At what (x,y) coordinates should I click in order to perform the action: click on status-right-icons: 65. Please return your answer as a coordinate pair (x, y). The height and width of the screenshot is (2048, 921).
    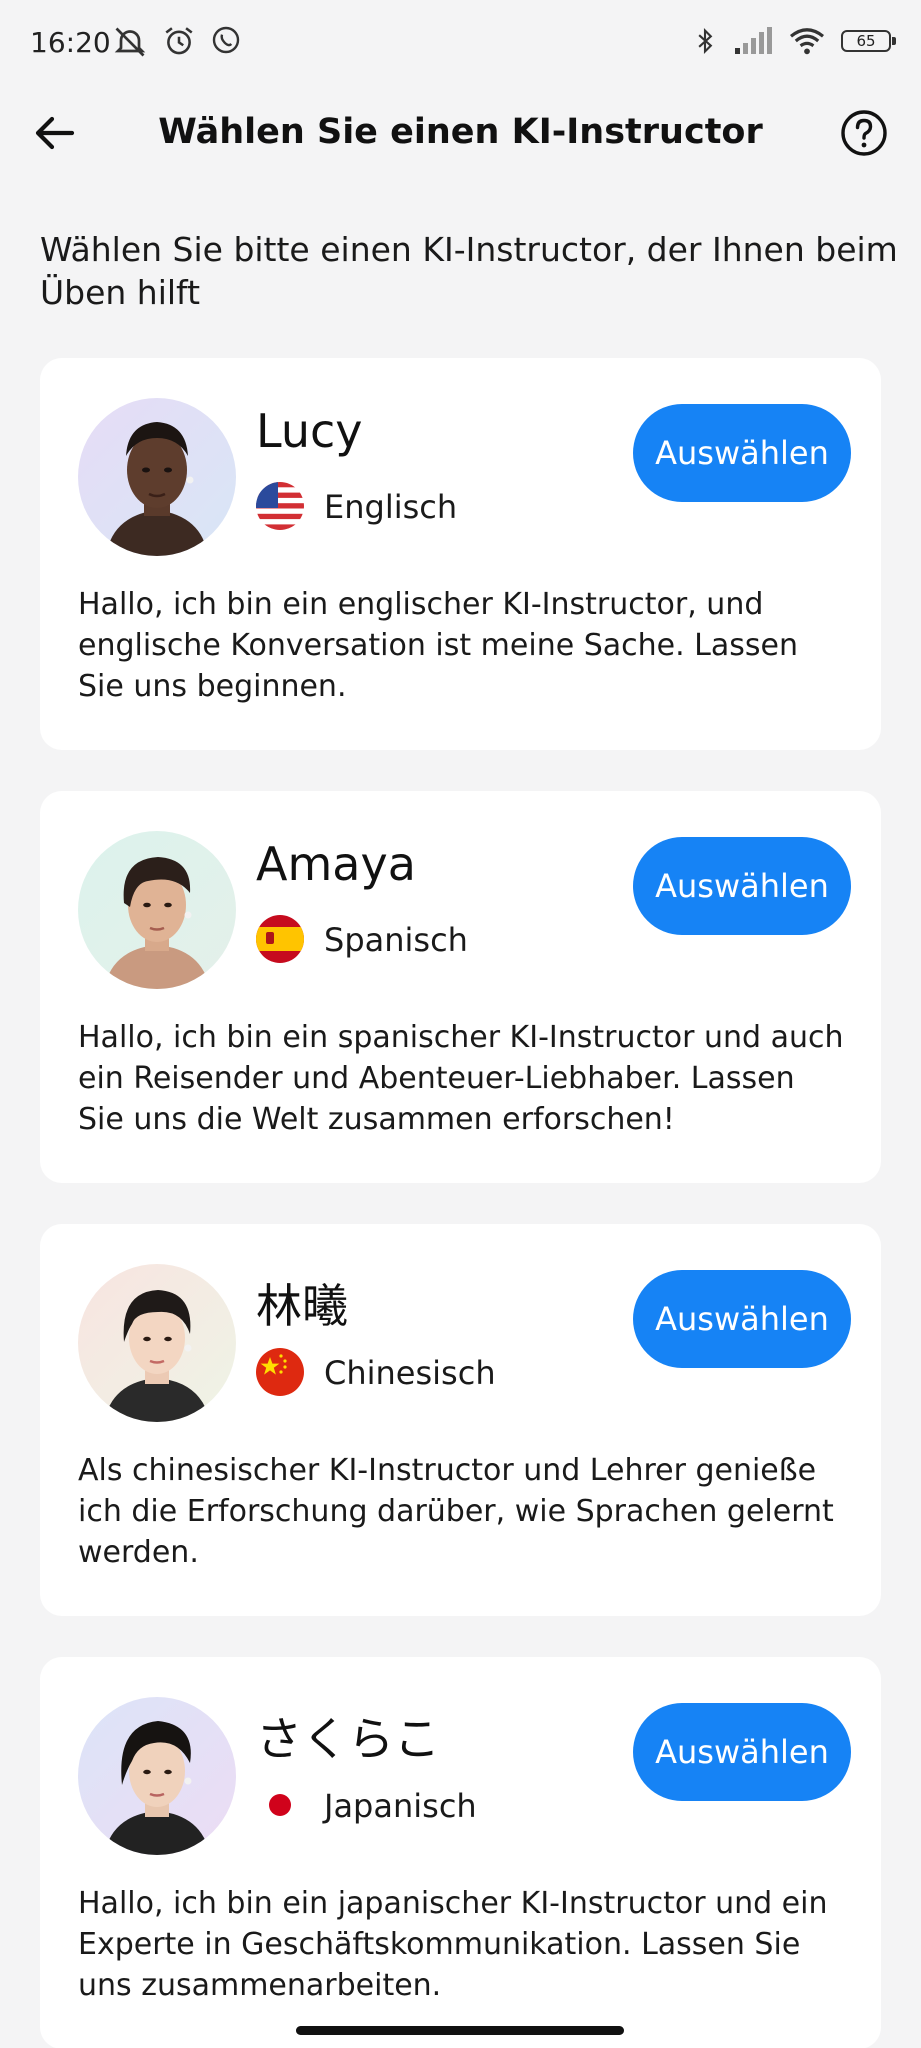
    Looking at the image, I should click on (793, 41).